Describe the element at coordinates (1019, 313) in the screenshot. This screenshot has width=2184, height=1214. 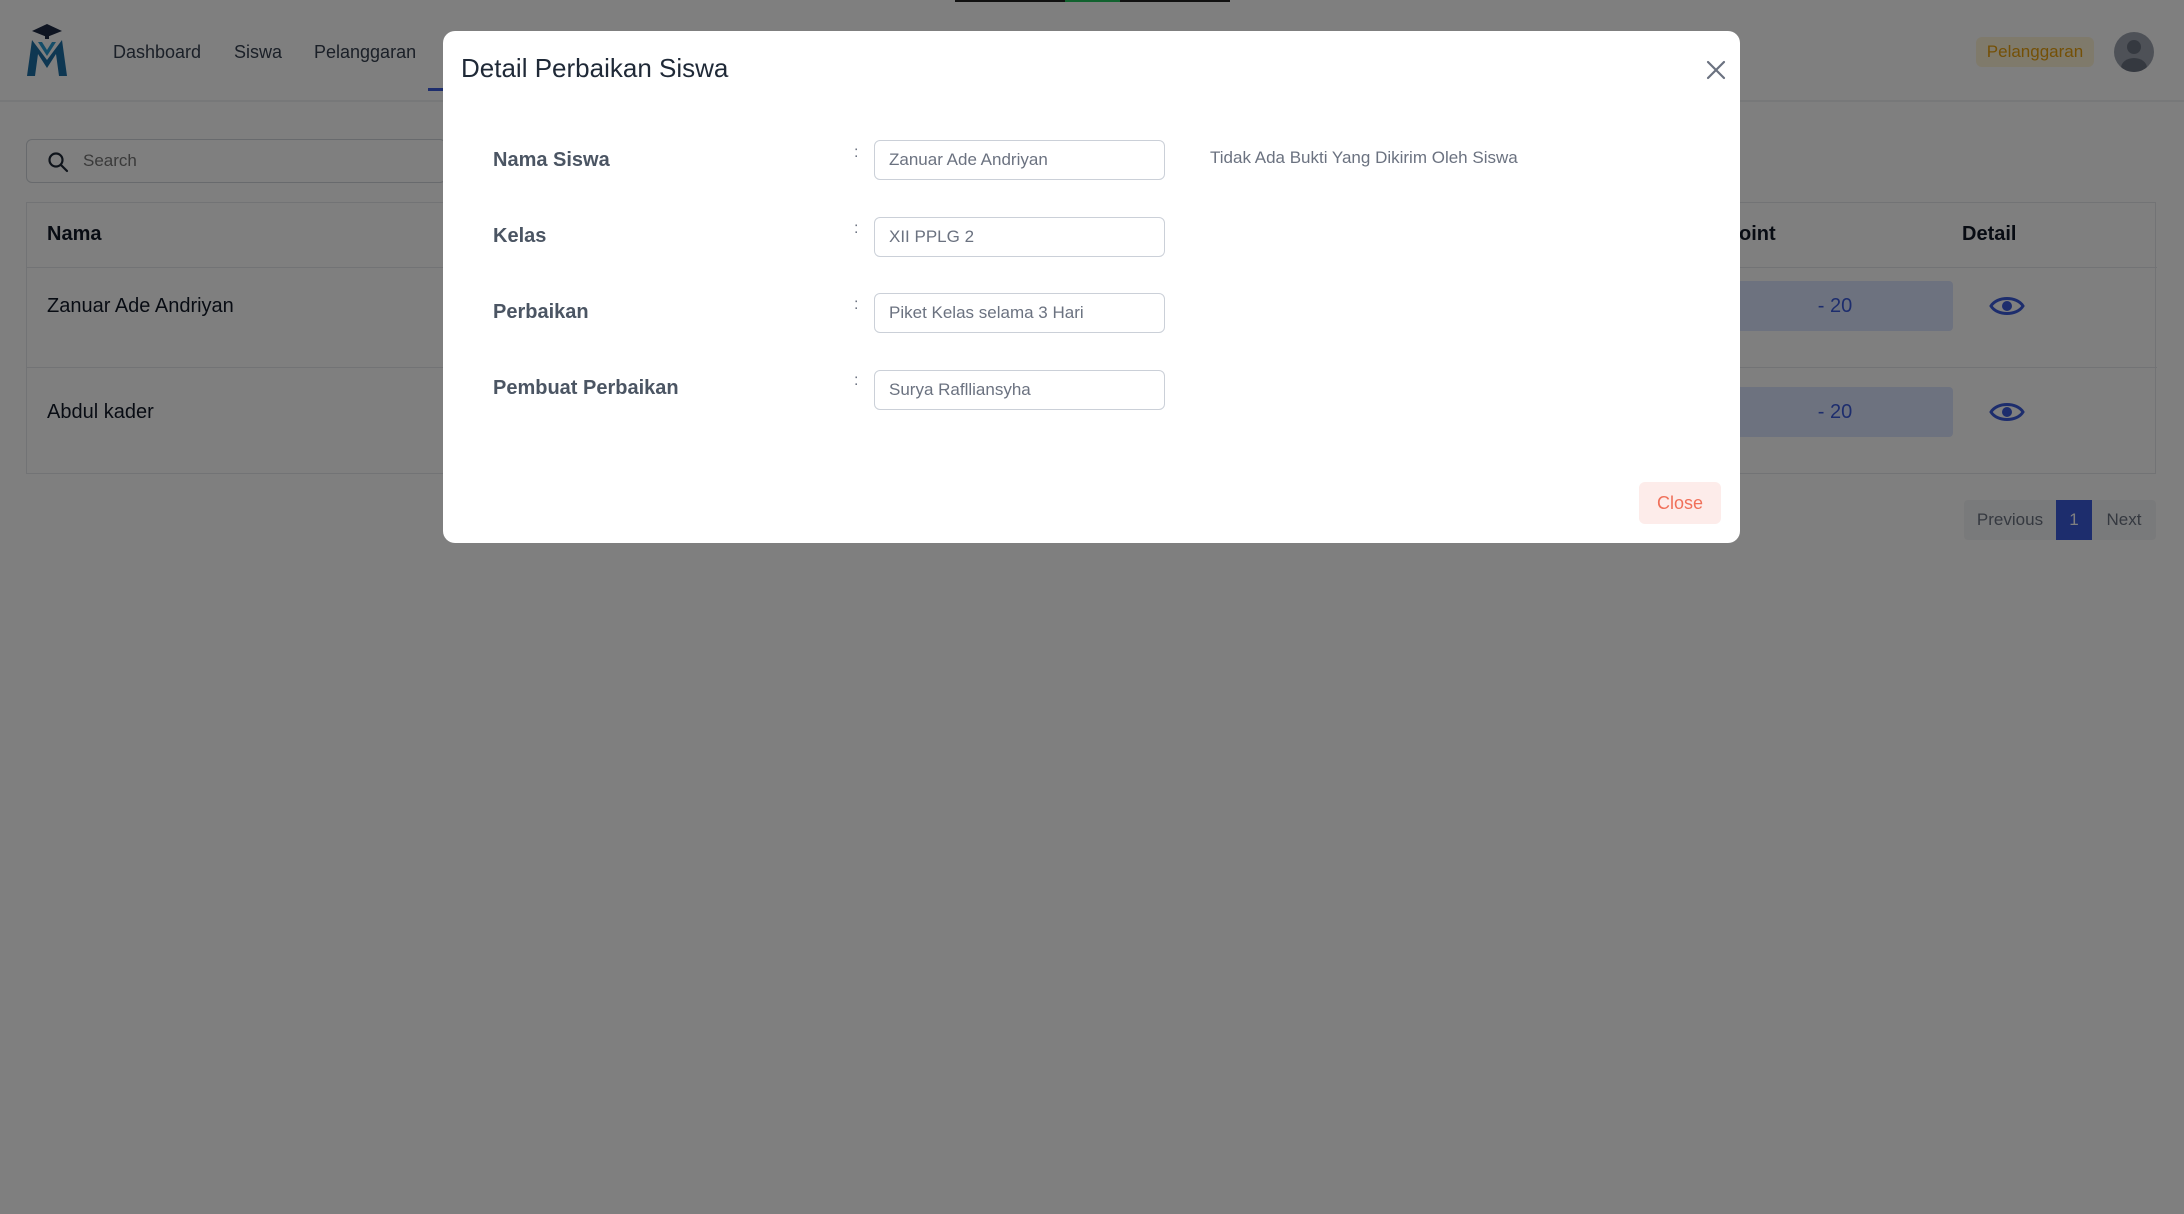
I see `perbaikan-field` at that location.